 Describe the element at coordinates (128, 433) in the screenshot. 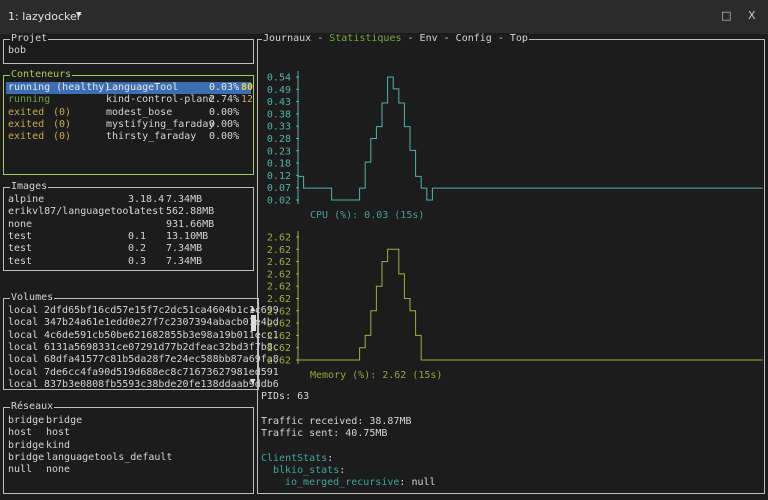

I see `network-row: host host` at that location.